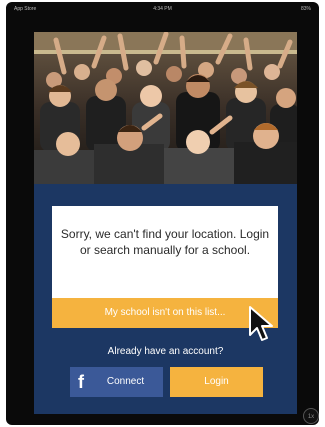 Image resolution: width=325 pixels, height=427 pixels. What do you see at coordinates (125, 381) in the screenshot?
I see `connect-label: Connect` at bounding box center [125, 381].